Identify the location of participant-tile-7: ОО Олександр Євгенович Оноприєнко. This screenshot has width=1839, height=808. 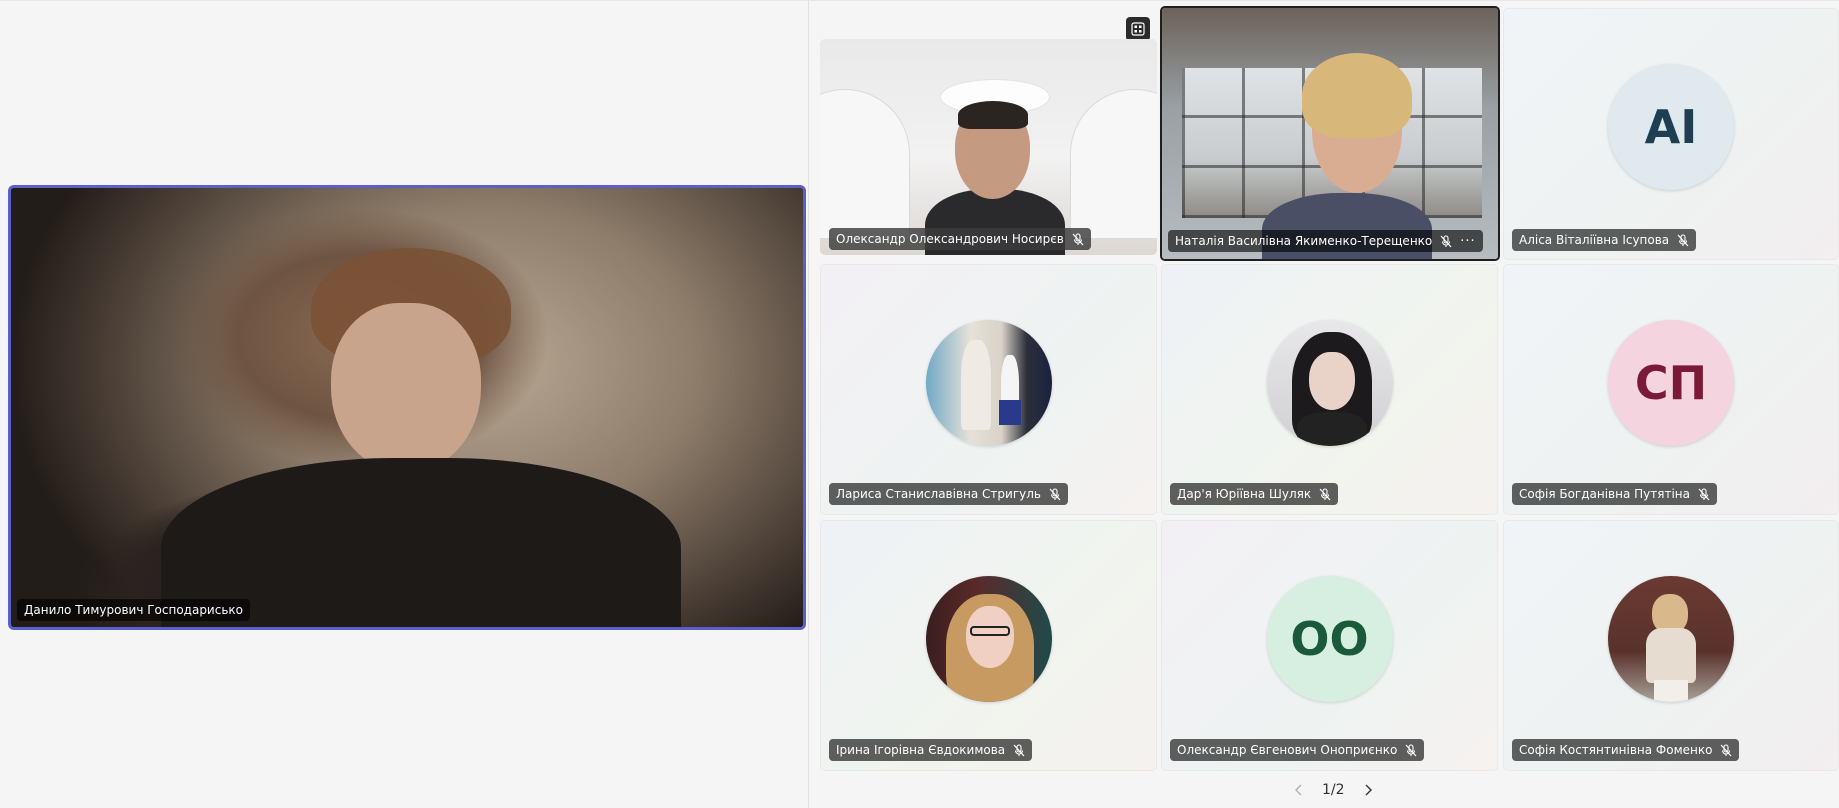
(1329, 645).